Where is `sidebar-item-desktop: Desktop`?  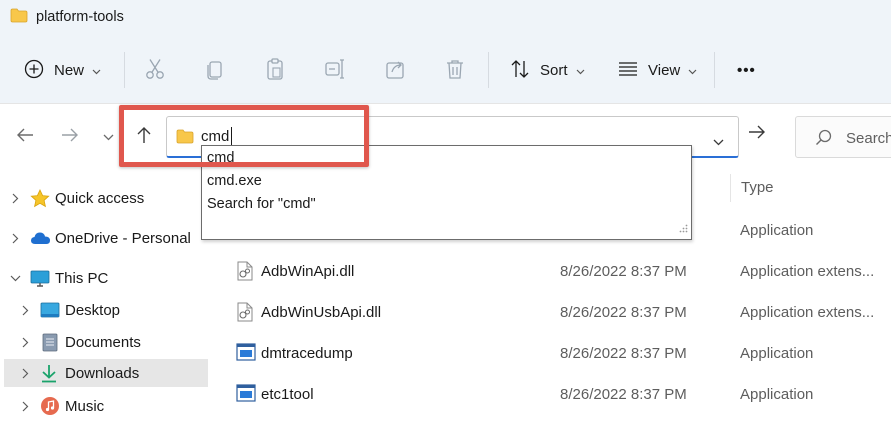 sidebar-item-desktop: Desktop is located at coordinates (107, 310).